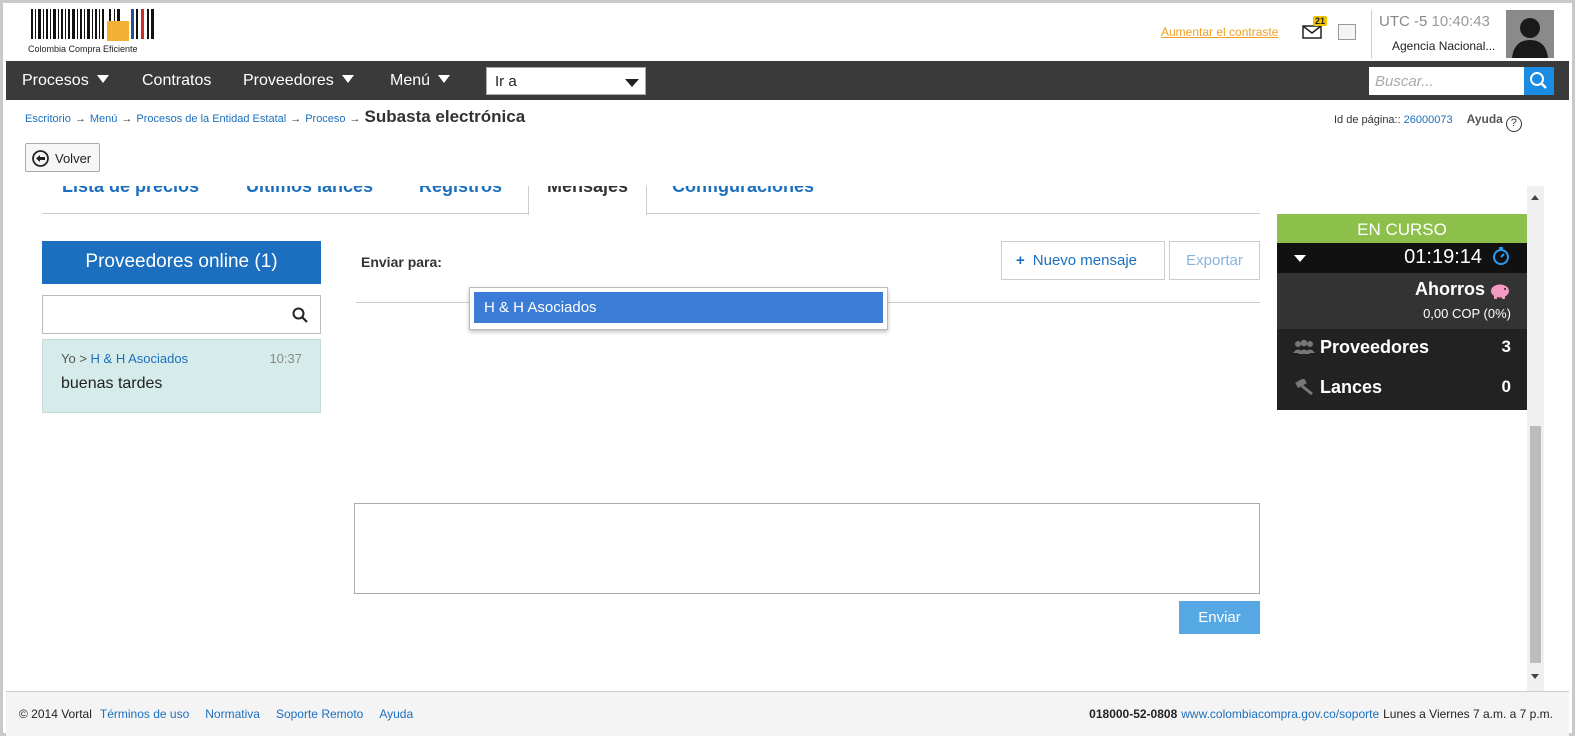 This screenshot has width=1575, height=736. Describe the element at coordinates (1535, 676) in the screenshot. I see `scroll-down-icon` at that location.